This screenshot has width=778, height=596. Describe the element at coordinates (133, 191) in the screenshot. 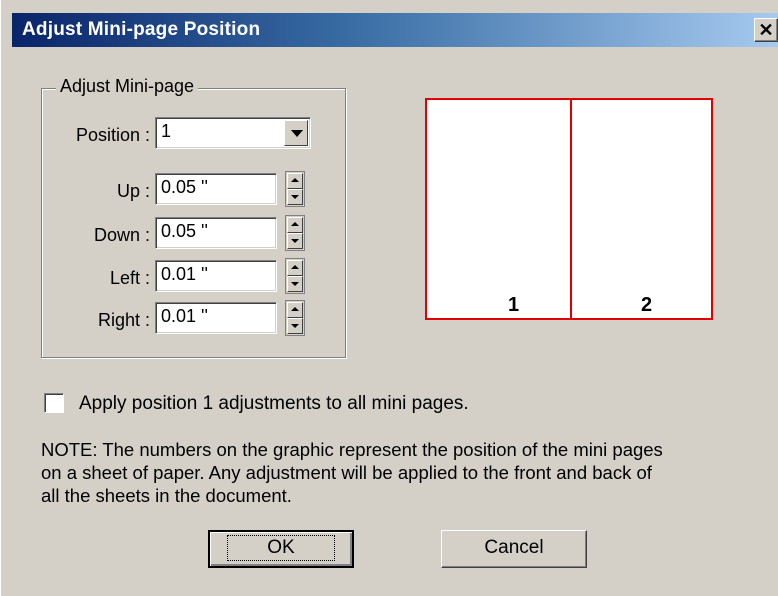

I see `up-label: Up :` at that location.